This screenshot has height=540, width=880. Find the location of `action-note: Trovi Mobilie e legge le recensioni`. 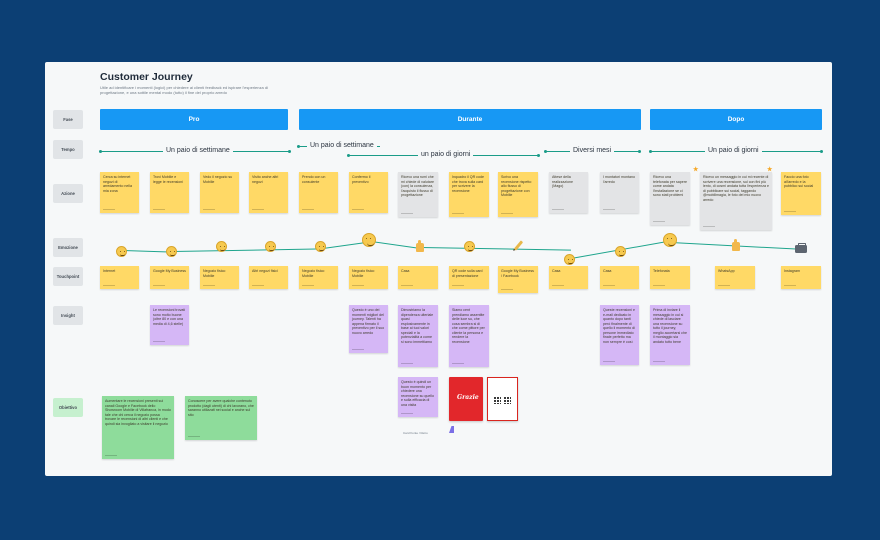

action-note: Trovi Mobilie e legge le recensioni is located at coordinates (169, 192).